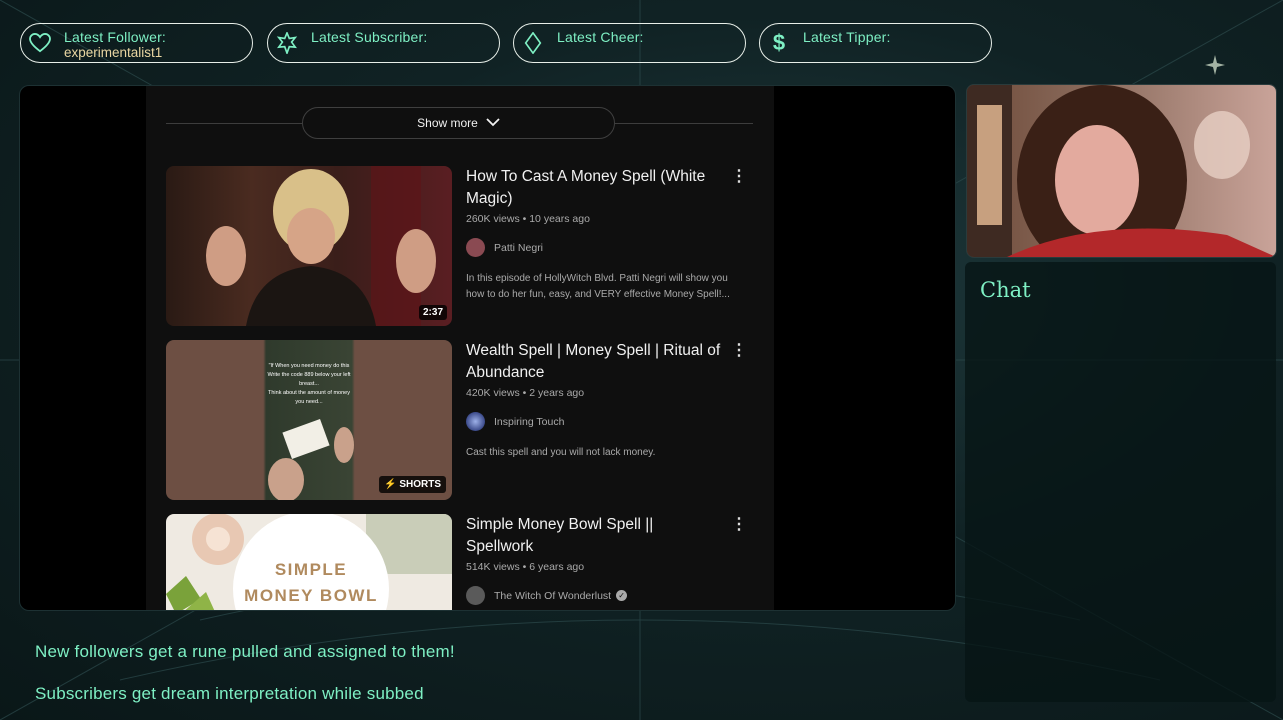  Describe the element at coordinates (847, 37) in the screenshot. I see `alert-label: Latest Tipper:` at that location.